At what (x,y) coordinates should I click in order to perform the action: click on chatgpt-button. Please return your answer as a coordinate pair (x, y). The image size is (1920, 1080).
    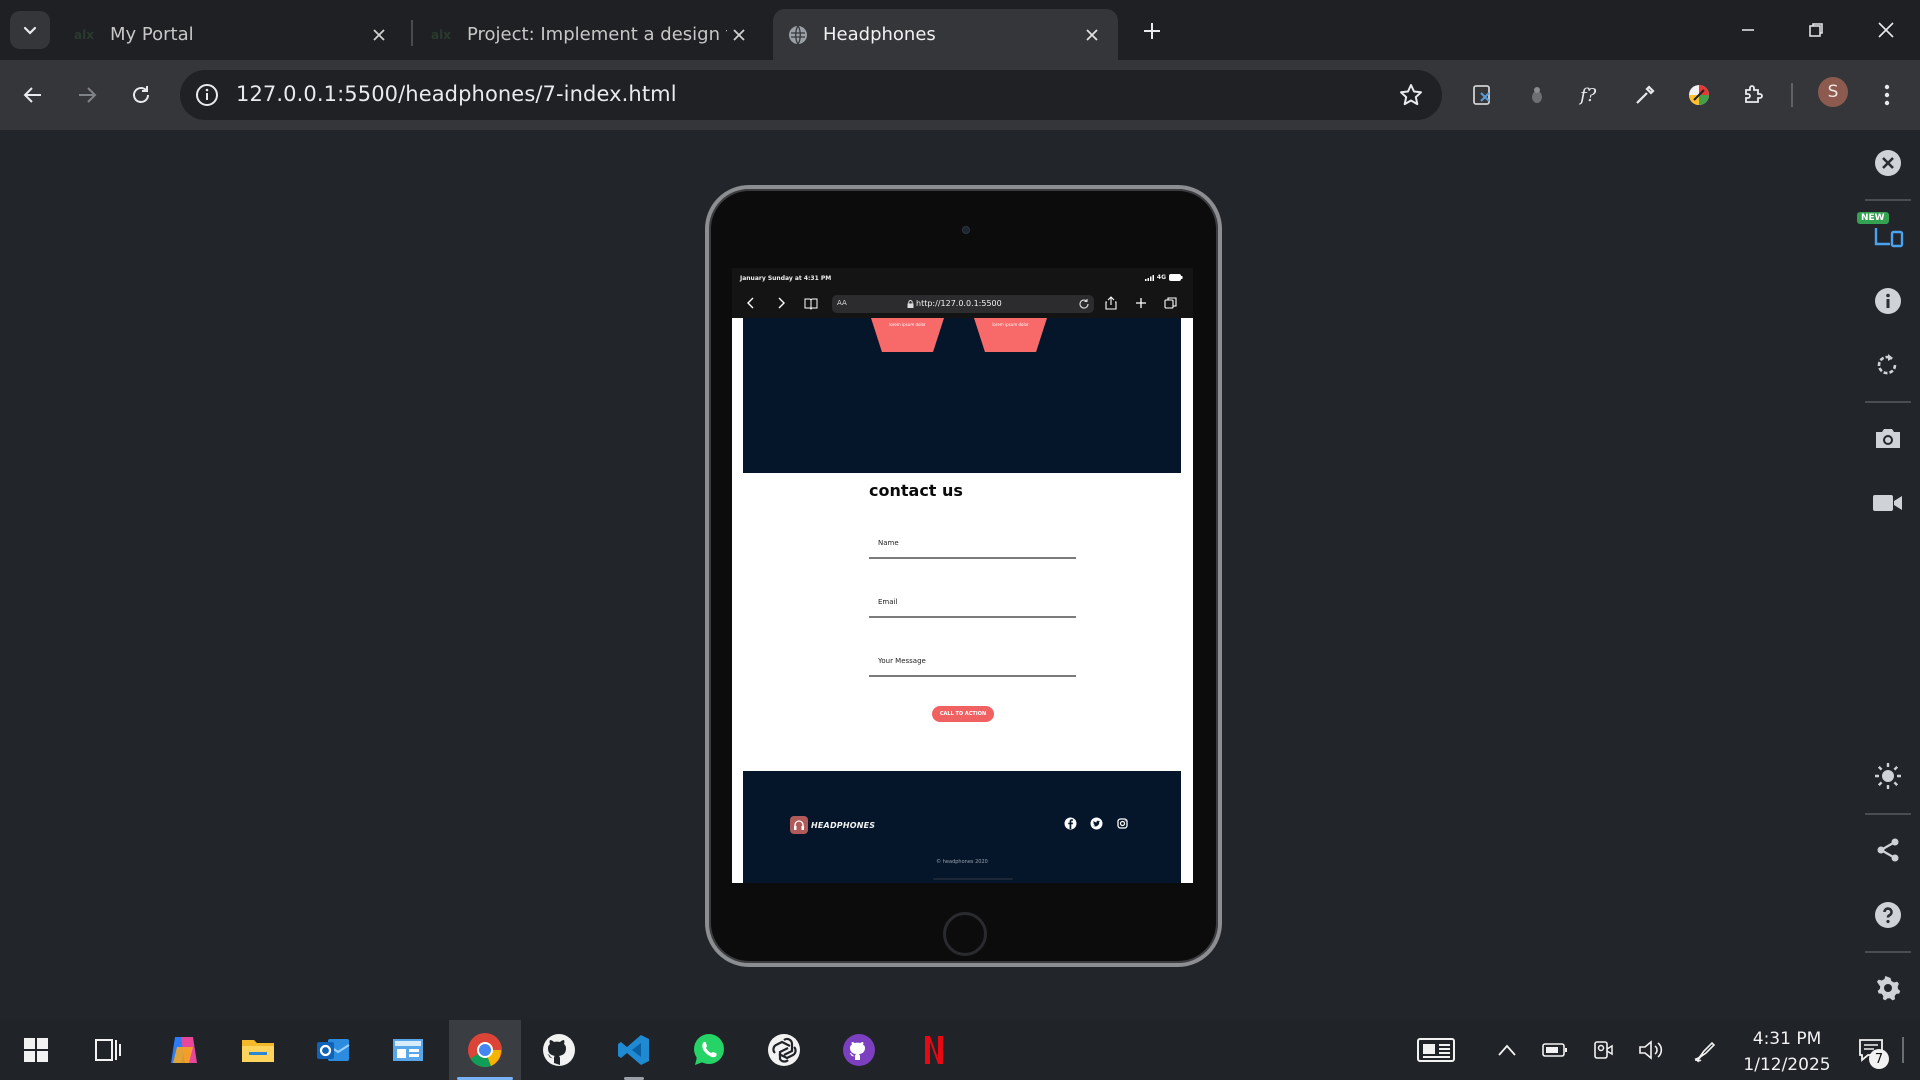
    Looking at the image, I should click on (784, 1050).